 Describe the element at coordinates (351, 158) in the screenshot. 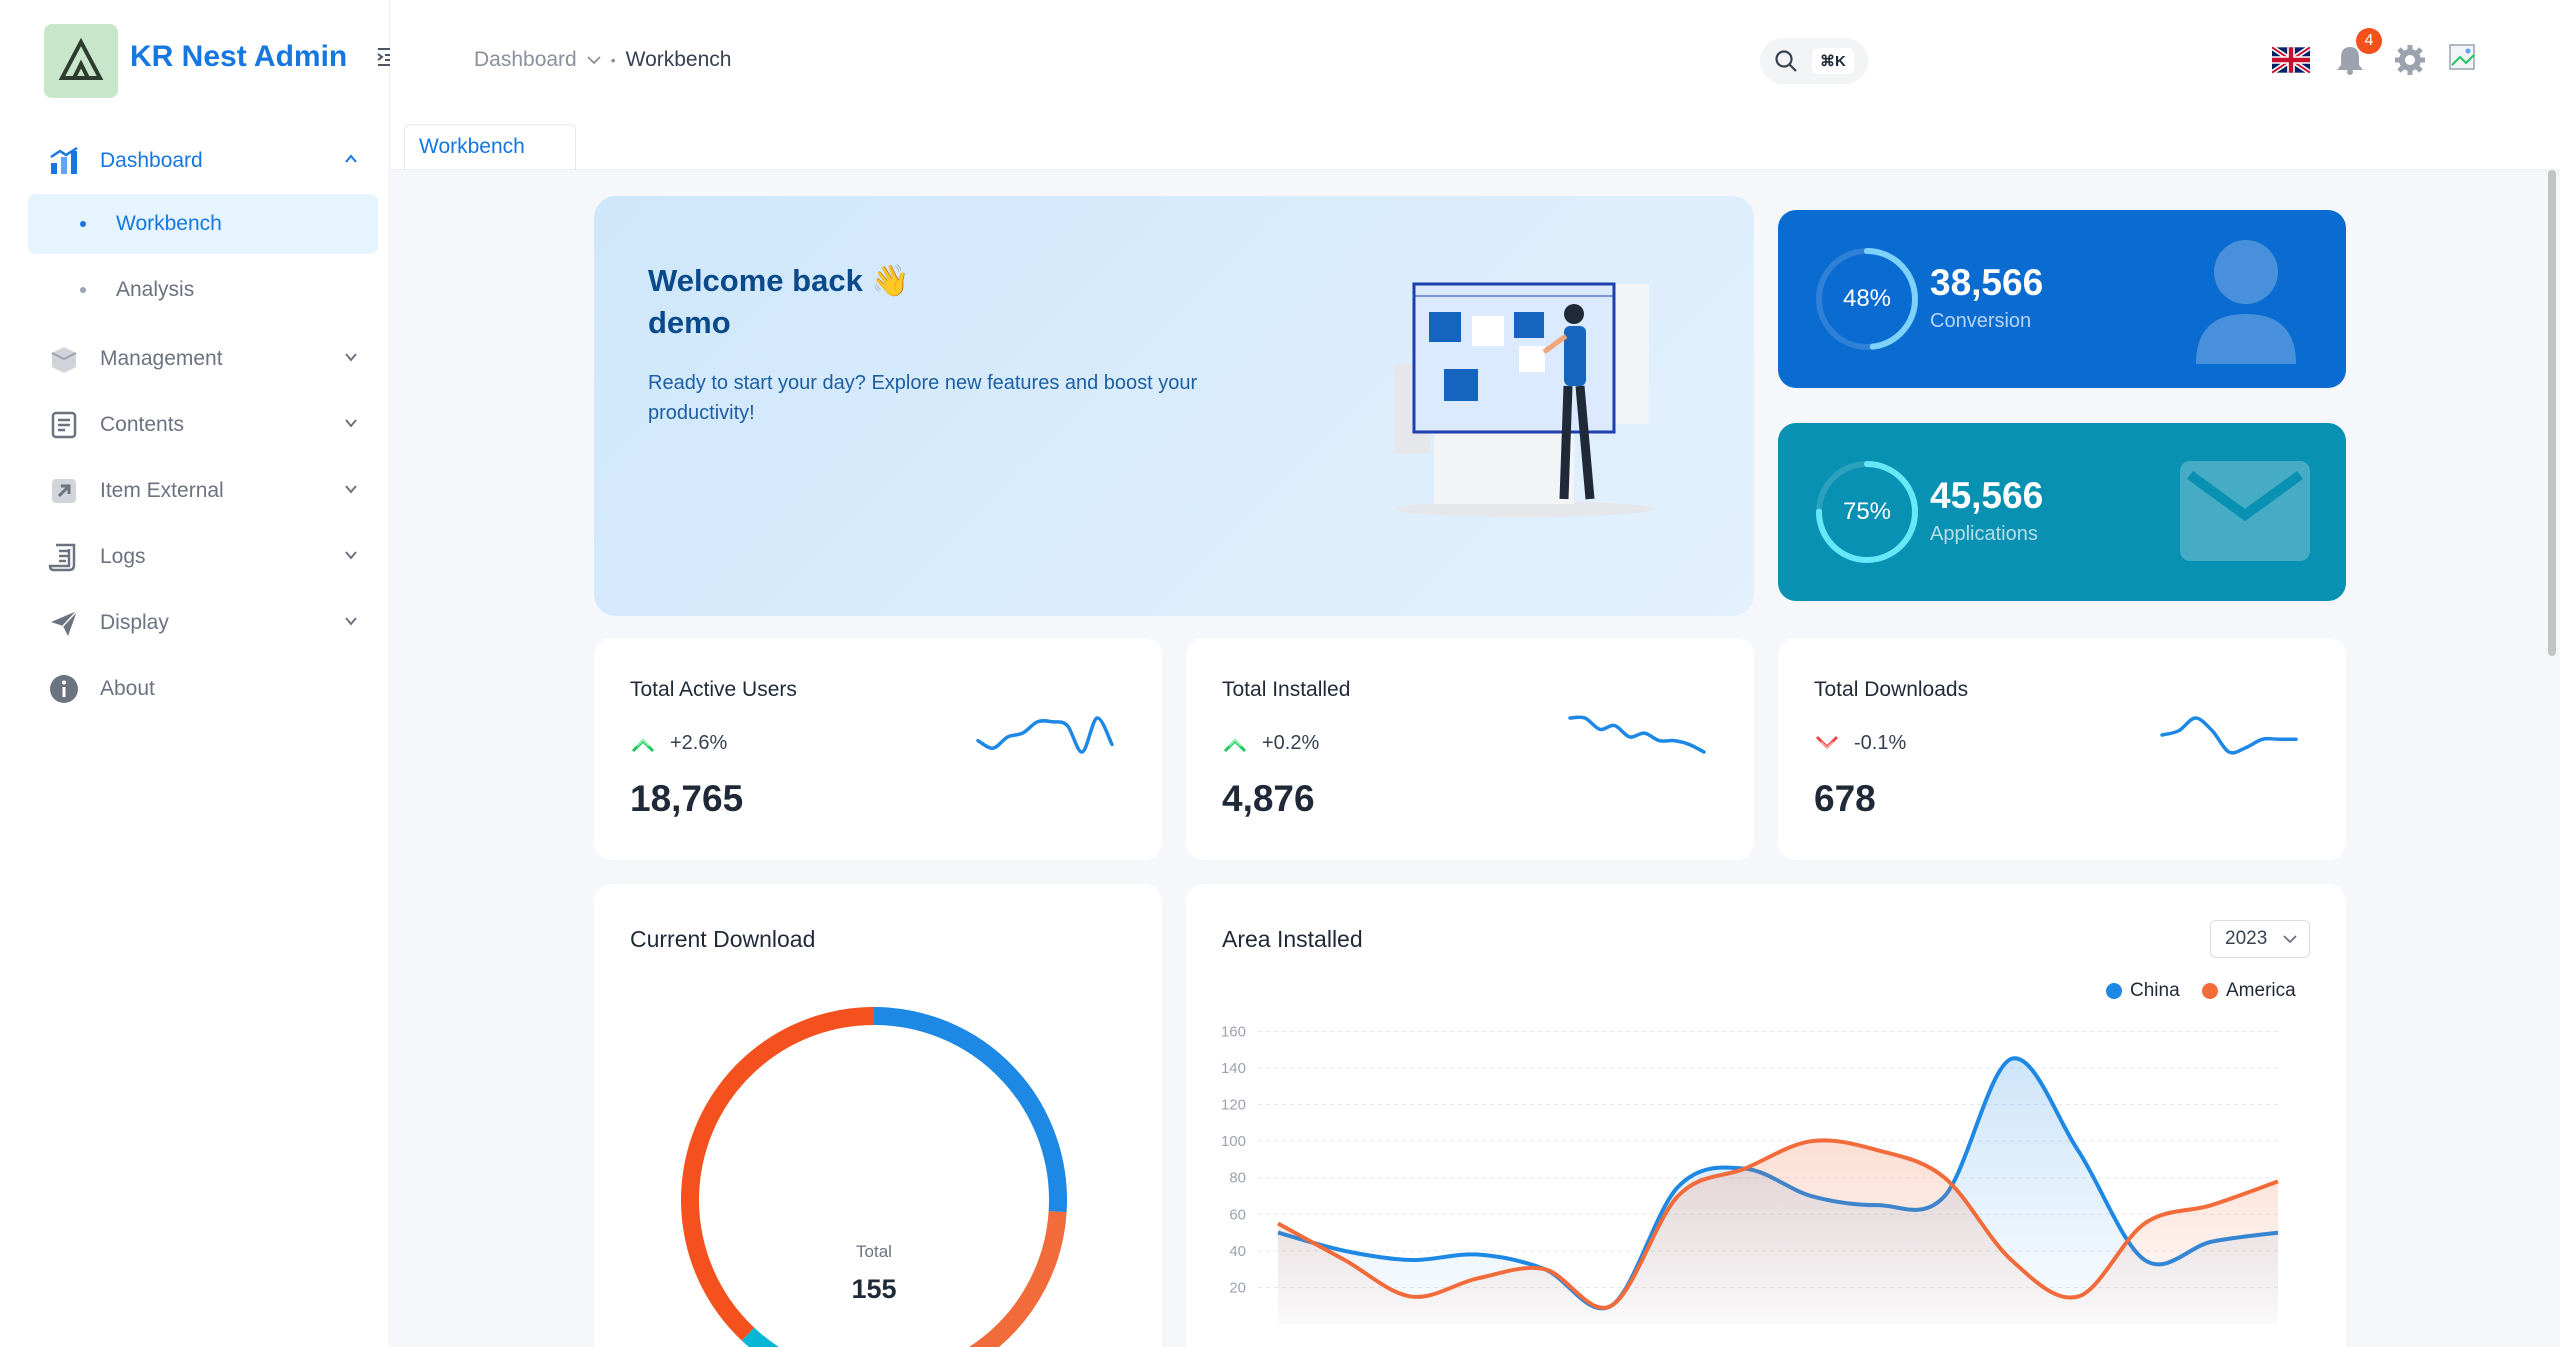

I see `chevron-up-icon` at that location.